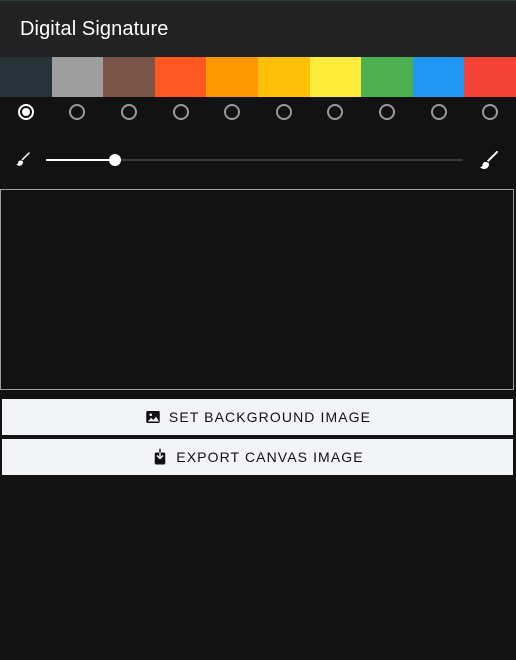  What do you see at coordinates (80, 160) in the screenshot?
I see `slider-fill` at bounding box center [80, 160].